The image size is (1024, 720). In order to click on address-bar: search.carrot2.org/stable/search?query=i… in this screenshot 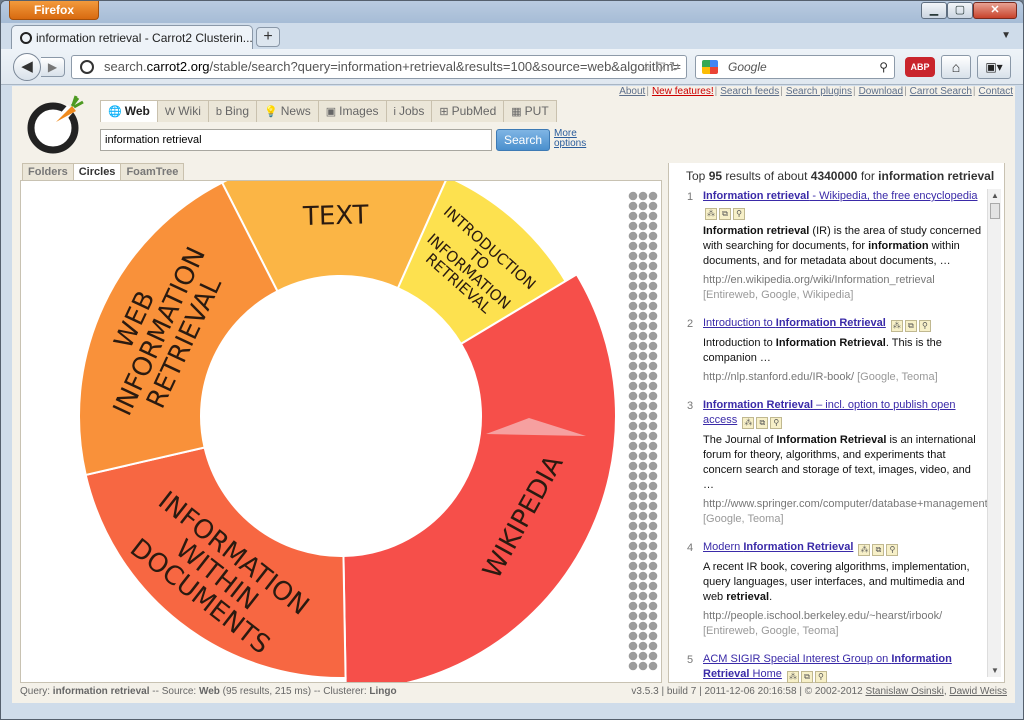, I will do `click(379, 67)`.